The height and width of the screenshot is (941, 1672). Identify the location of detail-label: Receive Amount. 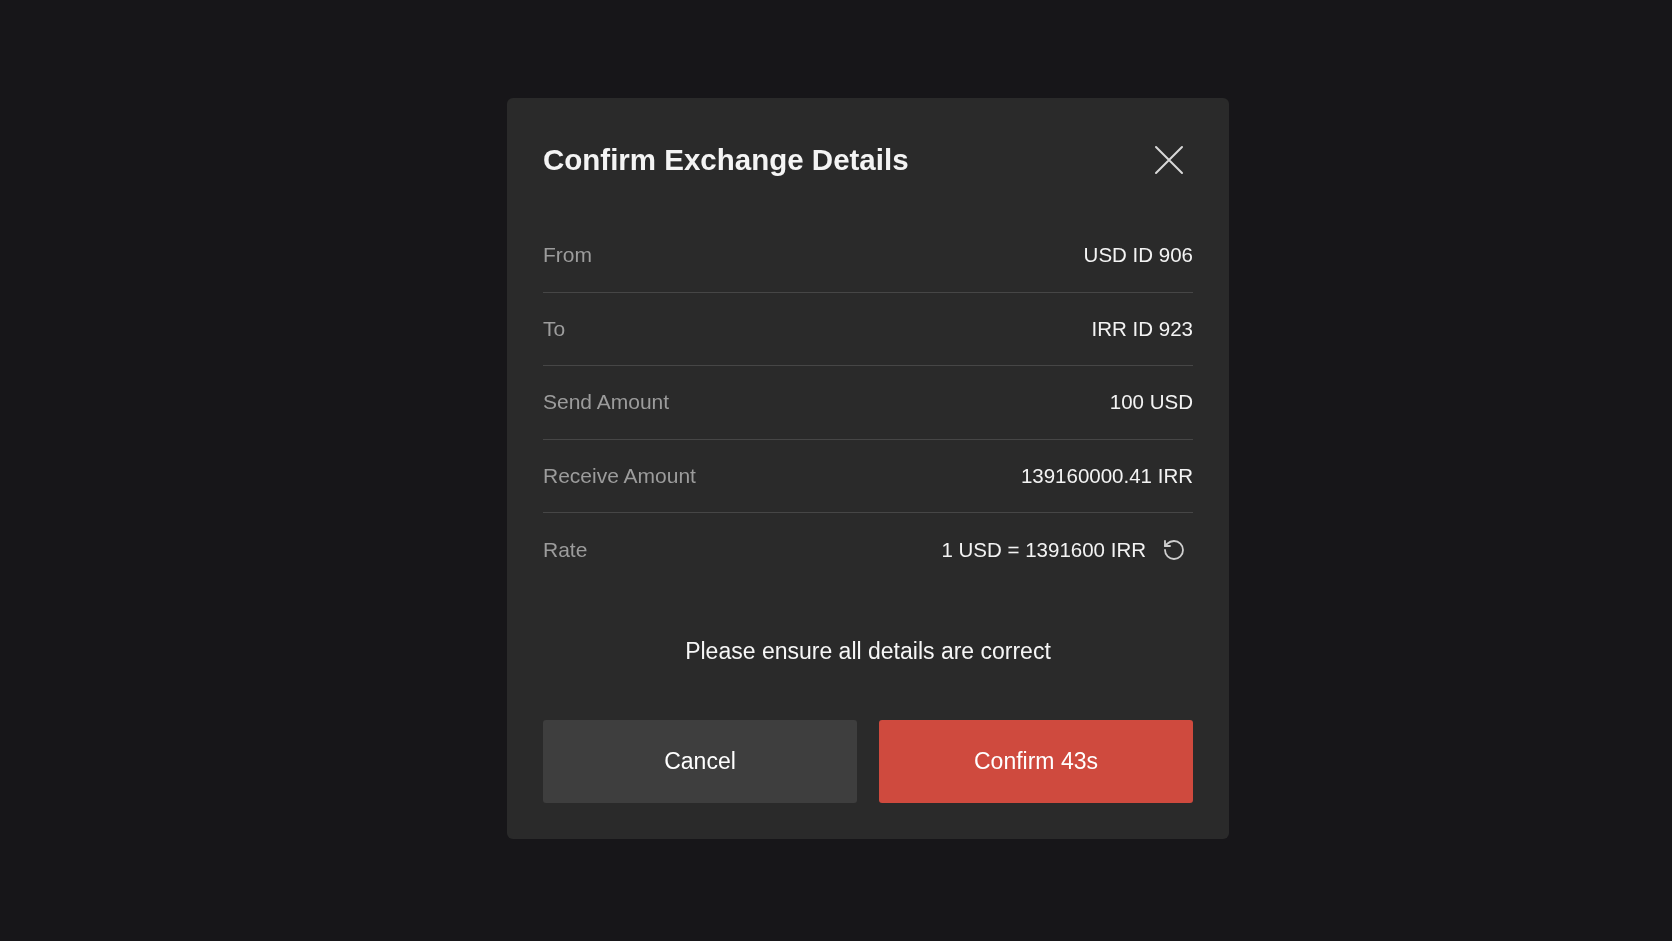
(619, 475).